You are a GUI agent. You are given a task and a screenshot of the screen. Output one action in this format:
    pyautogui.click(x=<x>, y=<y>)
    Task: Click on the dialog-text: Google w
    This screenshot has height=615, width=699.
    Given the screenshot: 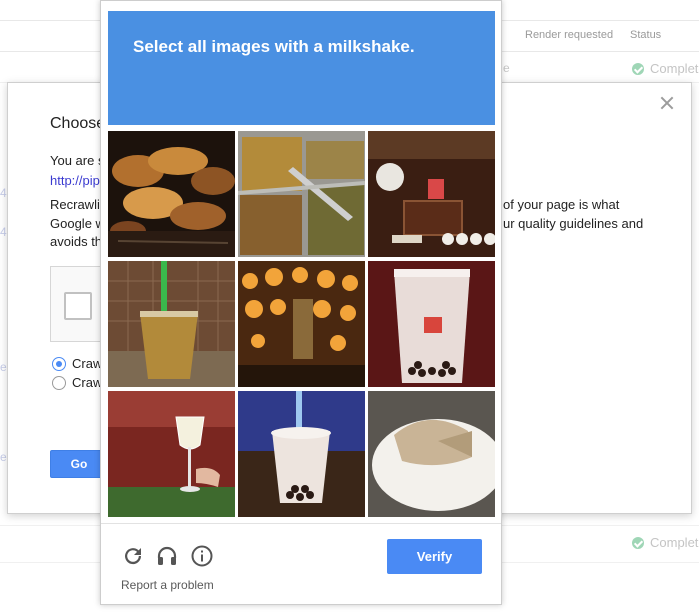 What is the action you would take?
    pyautogui.click(x=77, y=223)
    